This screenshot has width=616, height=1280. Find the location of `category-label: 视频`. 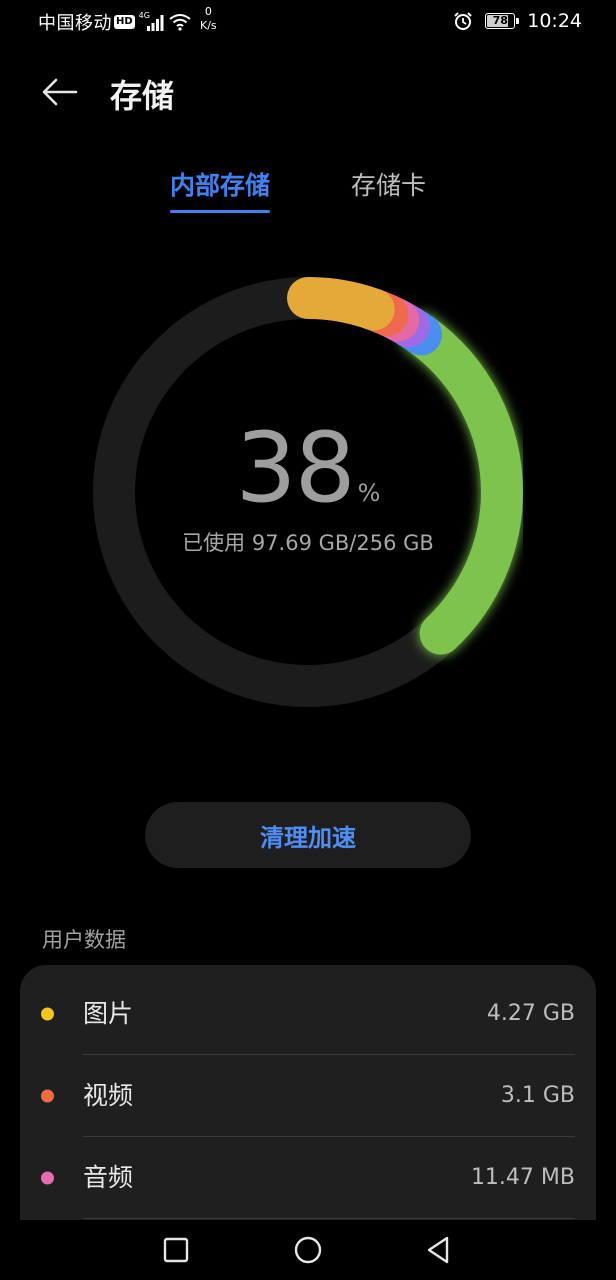

category-label: 视频 is located at coordinates (108, 1095).